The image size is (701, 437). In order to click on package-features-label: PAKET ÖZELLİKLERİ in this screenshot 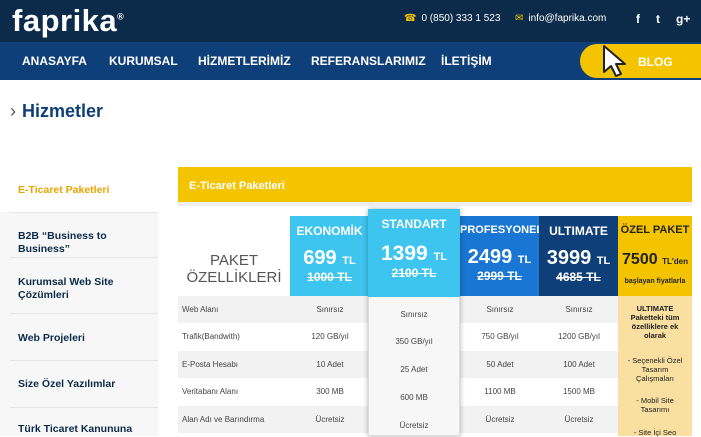, I will do `click(234, 256)`.